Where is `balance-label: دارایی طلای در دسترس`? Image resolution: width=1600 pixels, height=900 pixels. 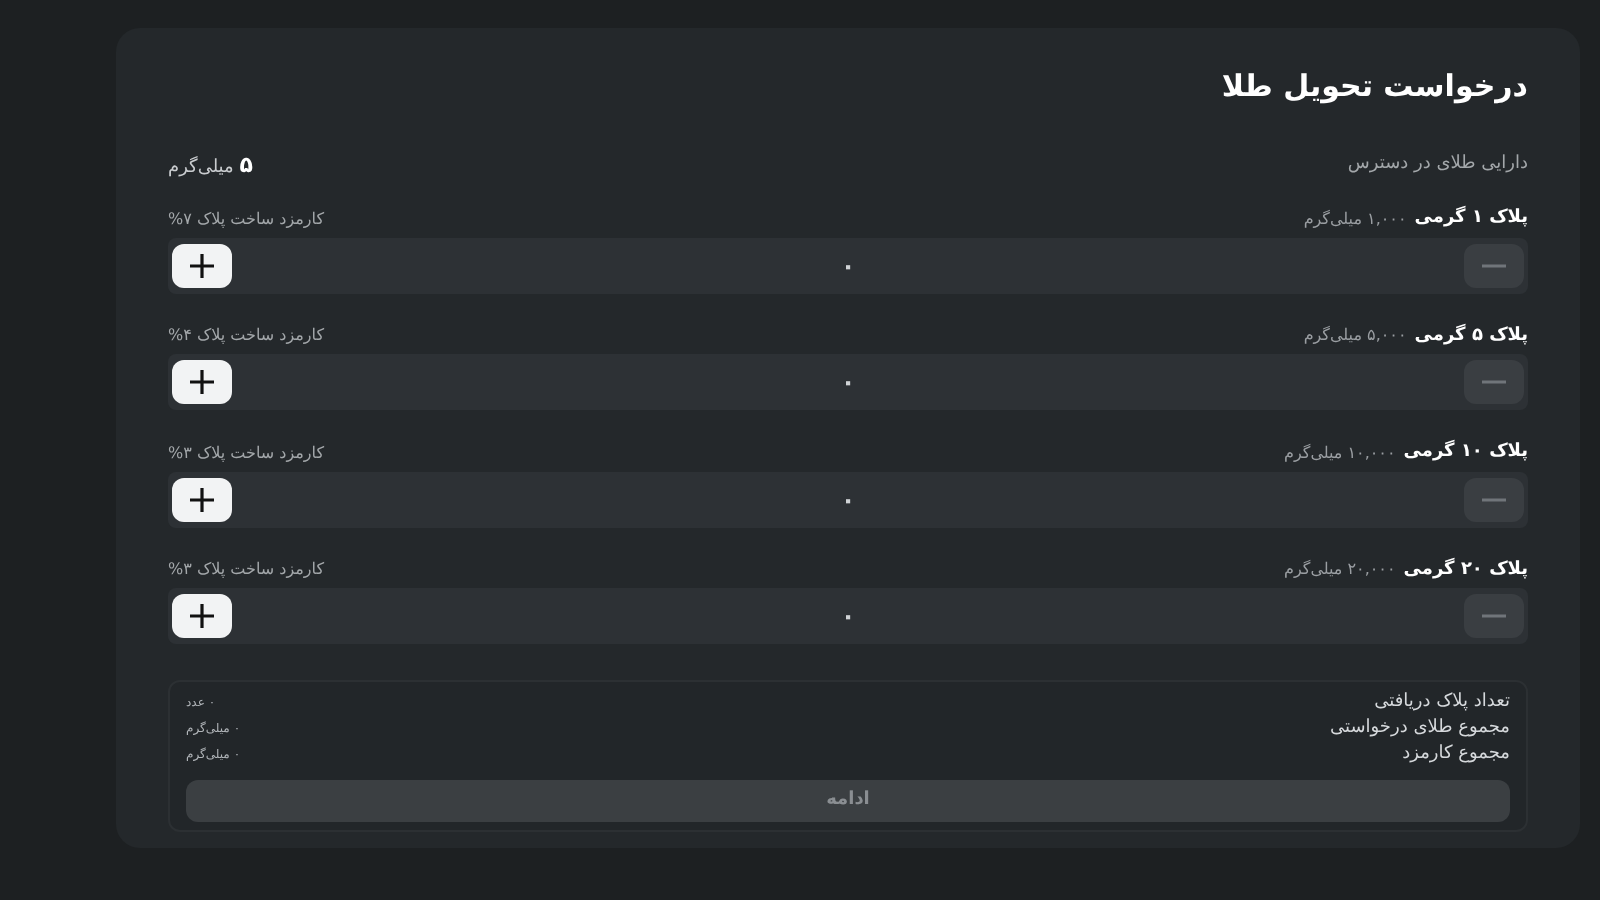
balance-label: دارایی طلای در دسترس is located at coordinates (1437, 165).